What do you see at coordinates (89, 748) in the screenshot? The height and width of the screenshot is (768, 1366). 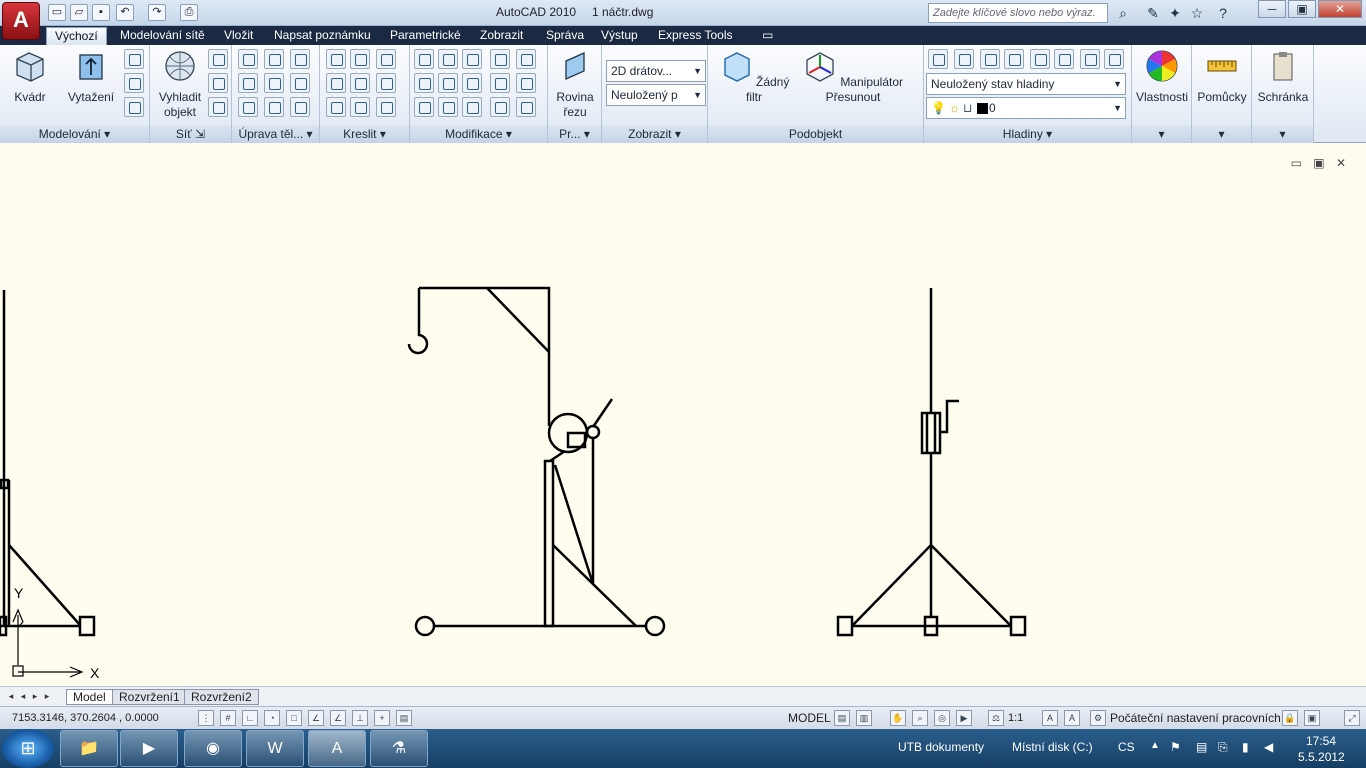 I see `explorer-task-icon: 📁` at bounding box center [89, 748].